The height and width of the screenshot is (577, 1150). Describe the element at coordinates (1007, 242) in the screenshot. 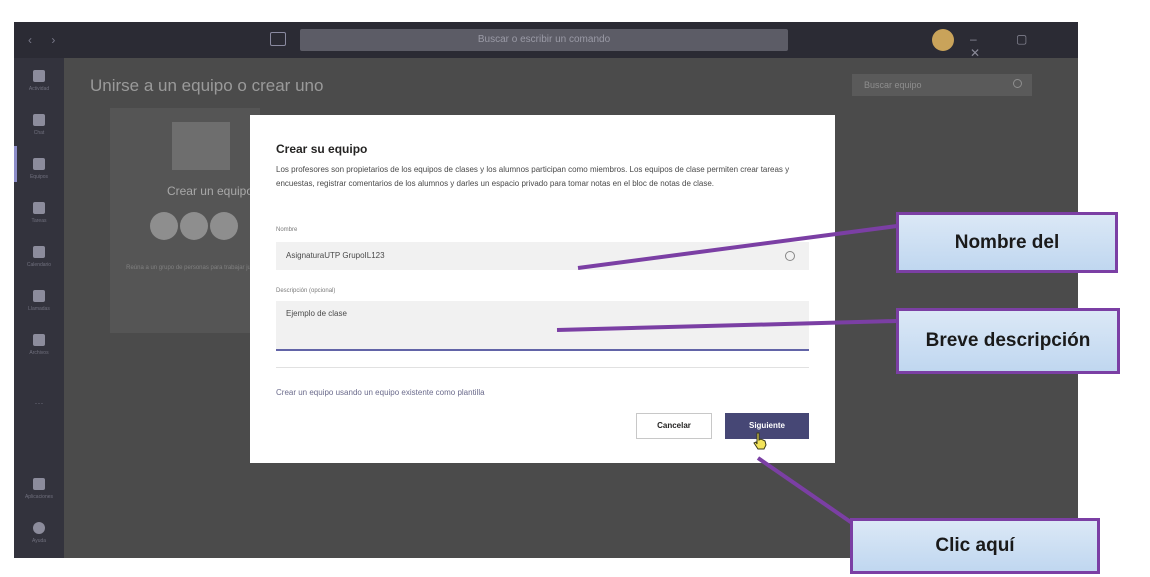

I see `callout-nombre: Nombre del` at that location.